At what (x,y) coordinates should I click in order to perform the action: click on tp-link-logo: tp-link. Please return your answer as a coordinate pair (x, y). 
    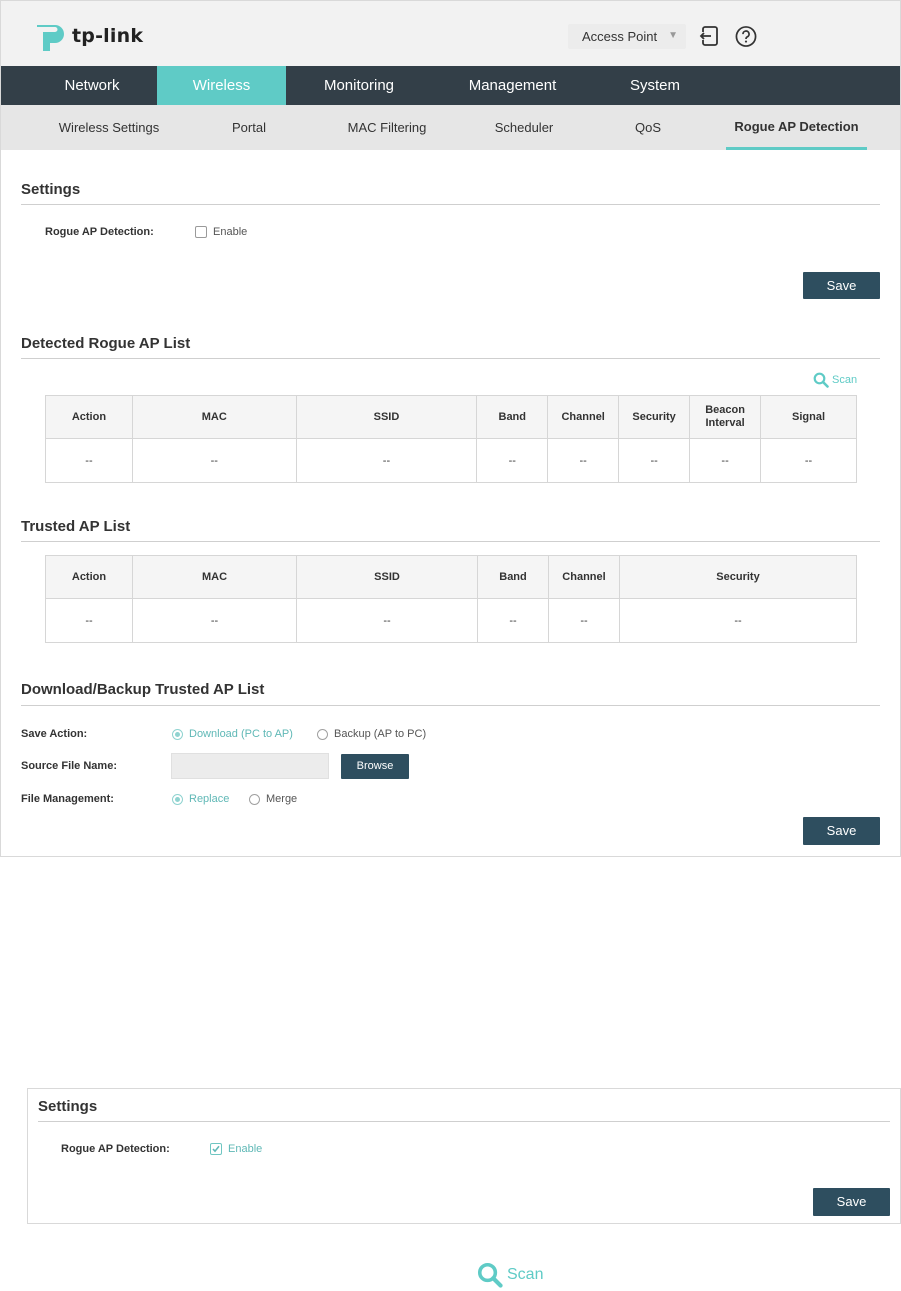
    Looking at the image, I should click on (88, 36).